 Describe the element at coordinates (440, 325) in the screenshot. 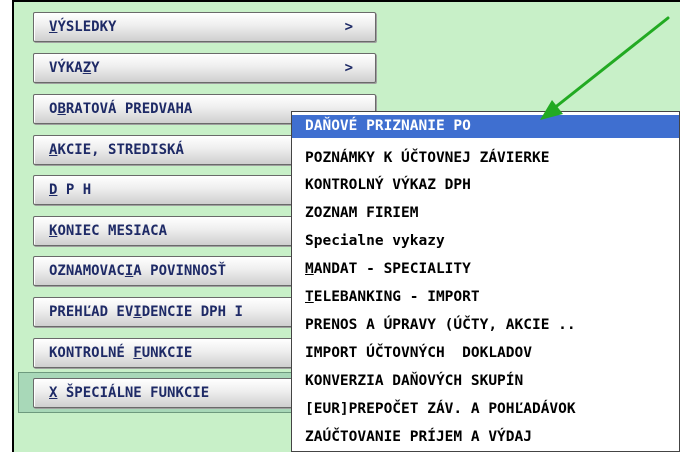

I see `submenu-label: PRENOS A ÚPRAVY (ÚČTY, AKCIE ..` at that location.